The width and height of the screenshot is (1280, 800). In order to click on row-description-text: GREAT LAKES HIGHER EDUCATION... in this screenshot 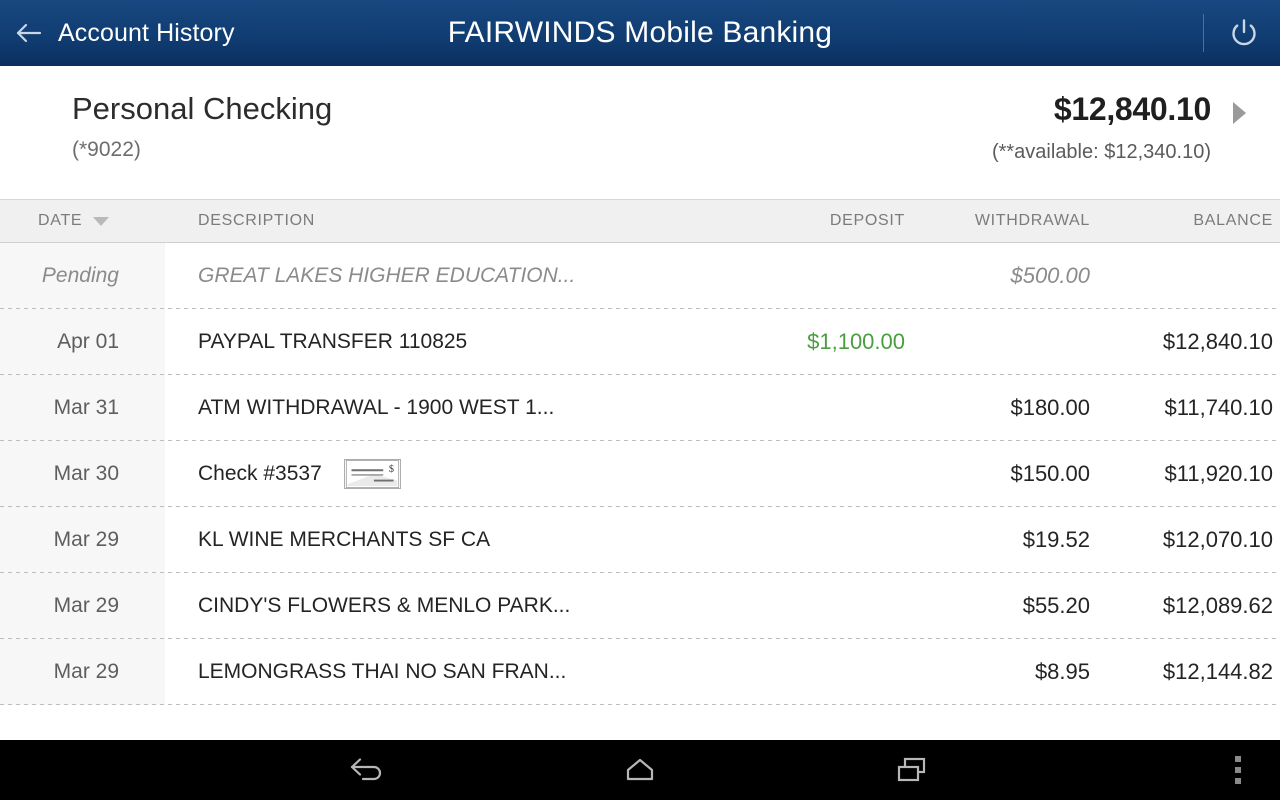, I will do `click(387, 275)`.